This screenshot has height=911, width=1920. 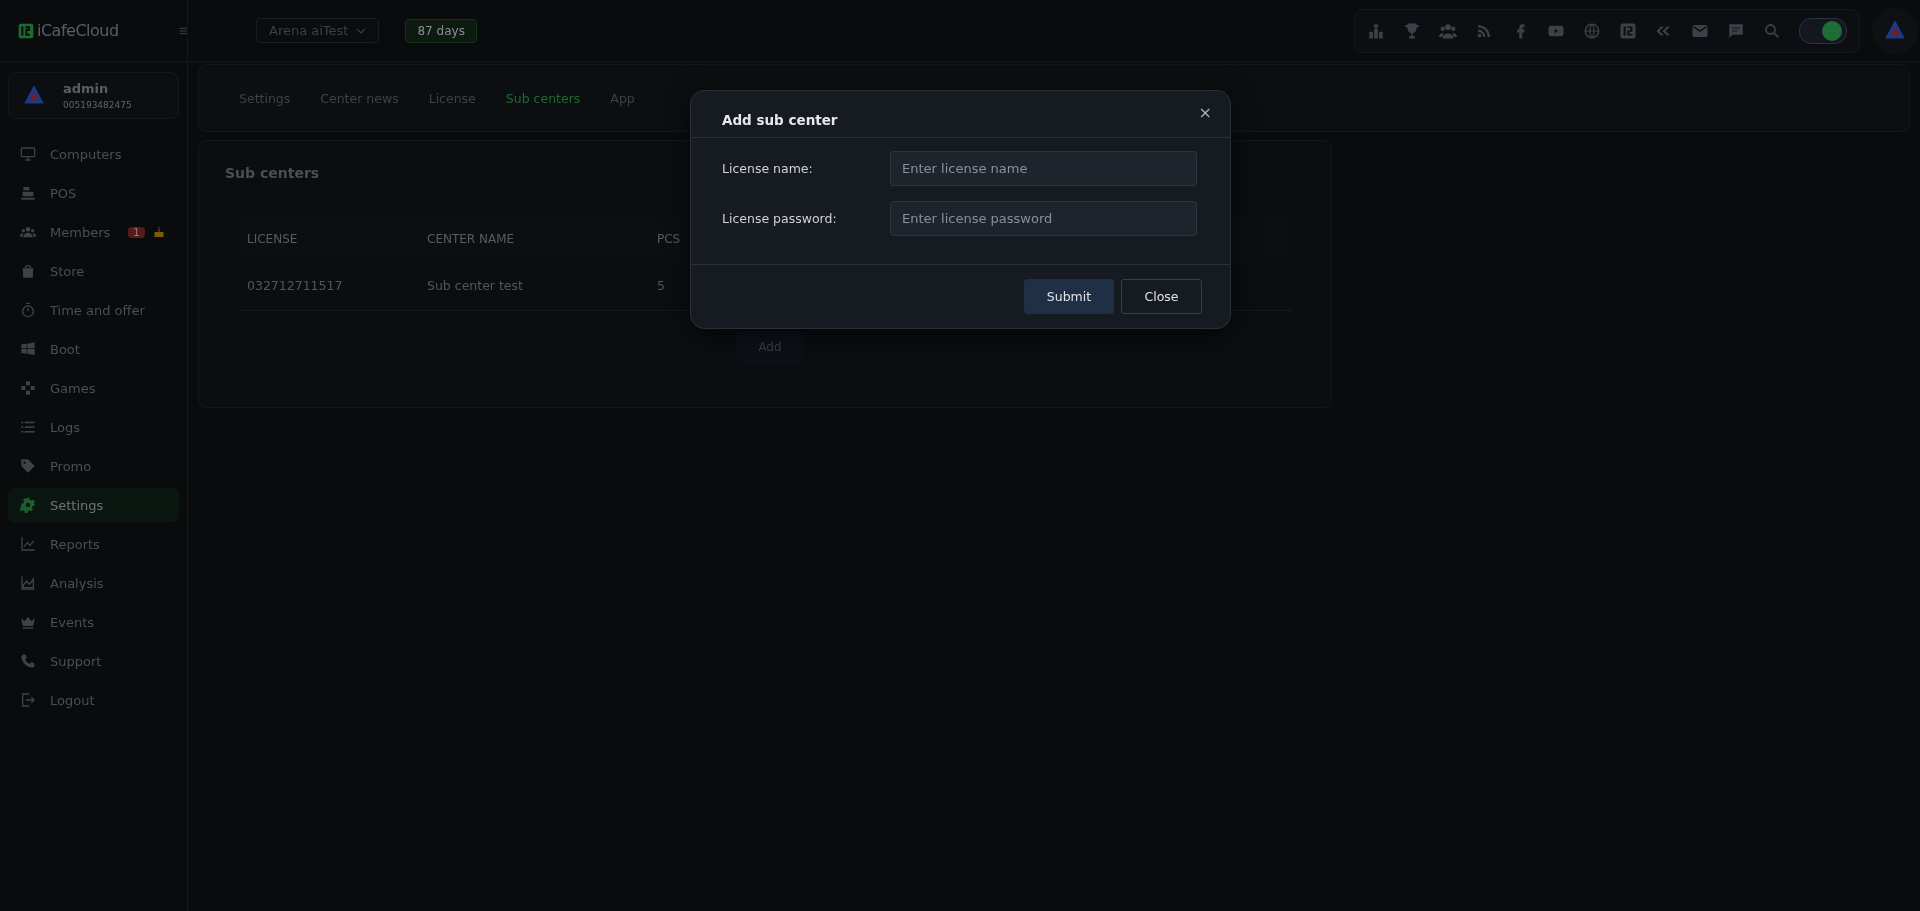 I want to click on sidebar-item: Events, so click(x=93, y=622).